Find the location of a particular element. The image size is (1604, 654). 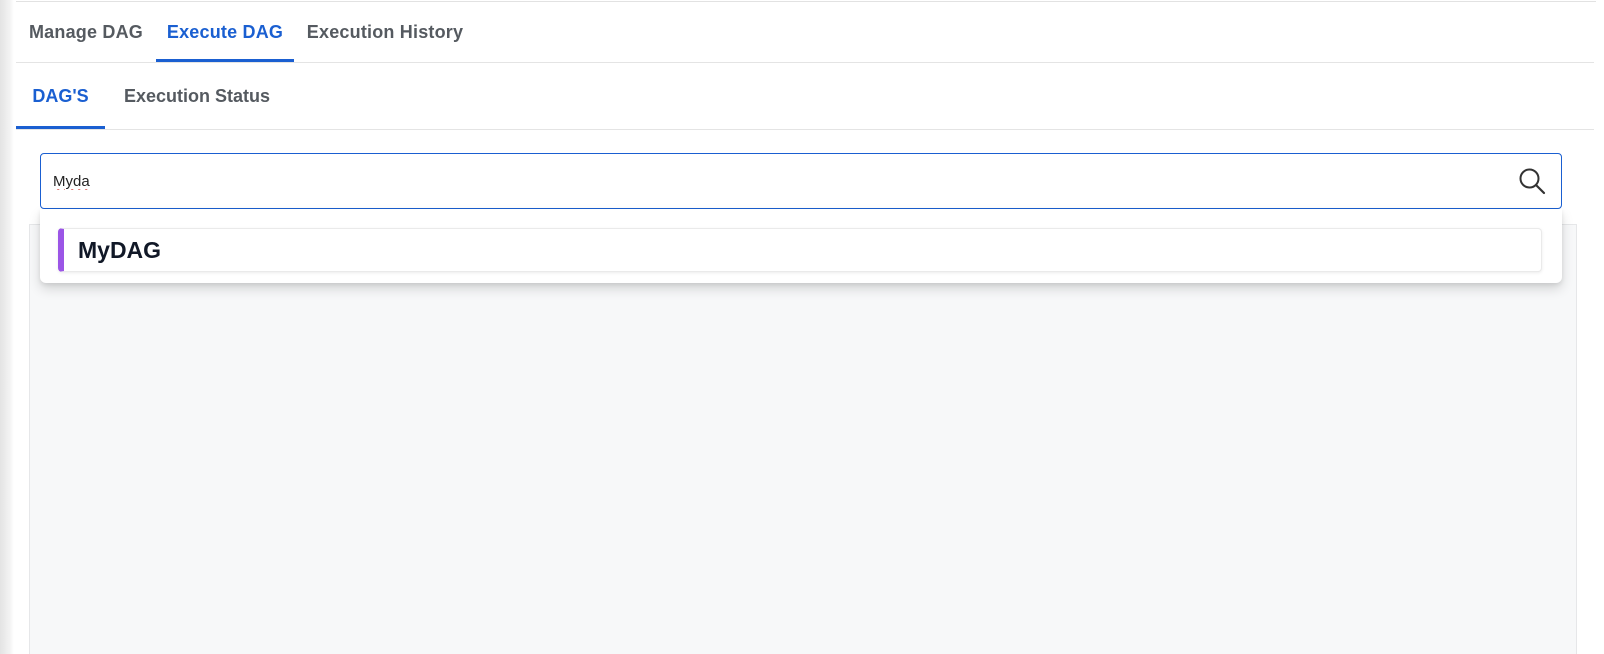

secondary-tab-bar: DAG'S Execution Status is located at coordinates (805, 96).